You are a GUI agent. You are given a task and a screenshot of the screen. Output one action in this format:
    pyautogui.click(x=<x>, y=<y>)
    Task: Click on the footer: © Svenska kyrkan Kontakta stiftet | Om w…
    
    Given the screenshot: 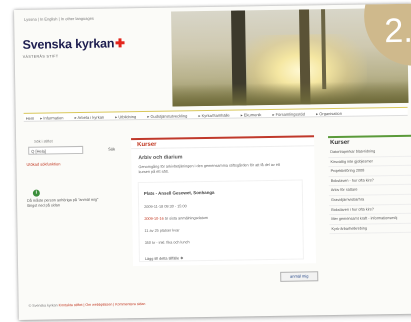 What is the action you would take?
    pyautogui.click(x=87, y=305)
    